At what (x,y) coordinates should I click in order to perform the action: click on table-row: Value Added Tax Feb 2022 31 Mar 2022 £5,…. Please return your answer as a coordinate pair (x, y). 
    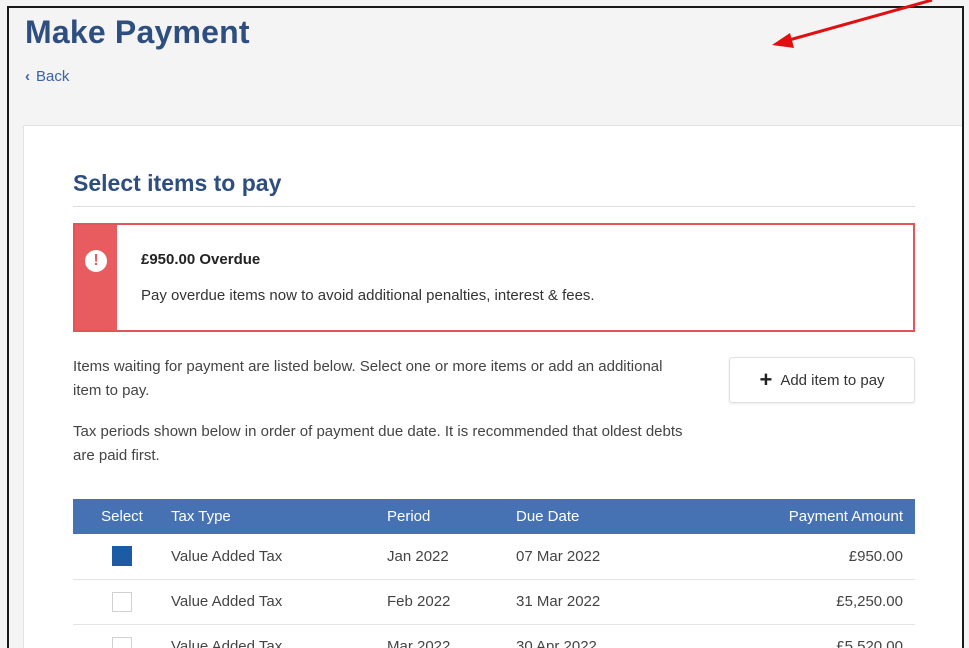
    Looking at the image, I should click on (494, 602).